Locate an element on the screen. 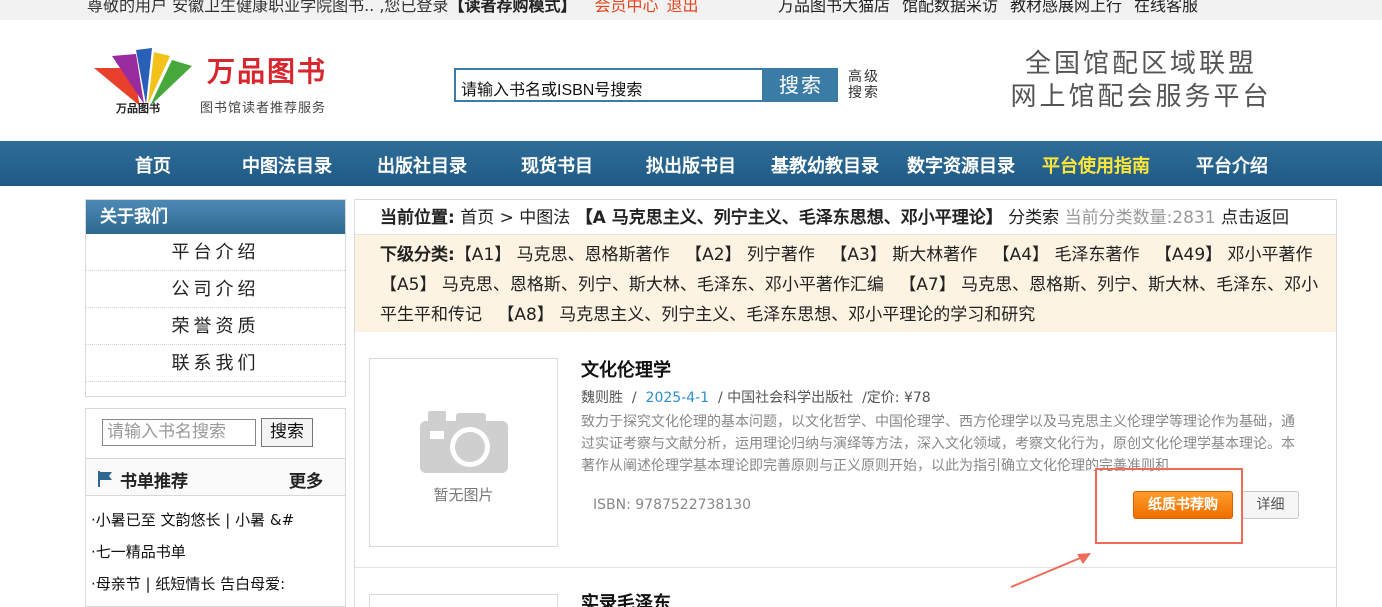 This screenshot has height=607, width=1382. nav-digital-catalog: 数字资源目录 is located at coordinates (961, 165).